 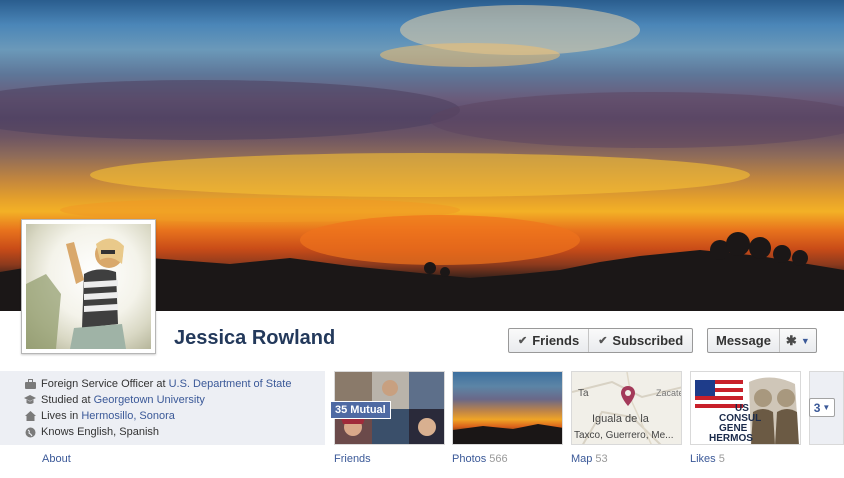 What do you see at coordinates (498, 459) in the screenshot?
I see `photos-count: 566` at bounding box center [498, 459].